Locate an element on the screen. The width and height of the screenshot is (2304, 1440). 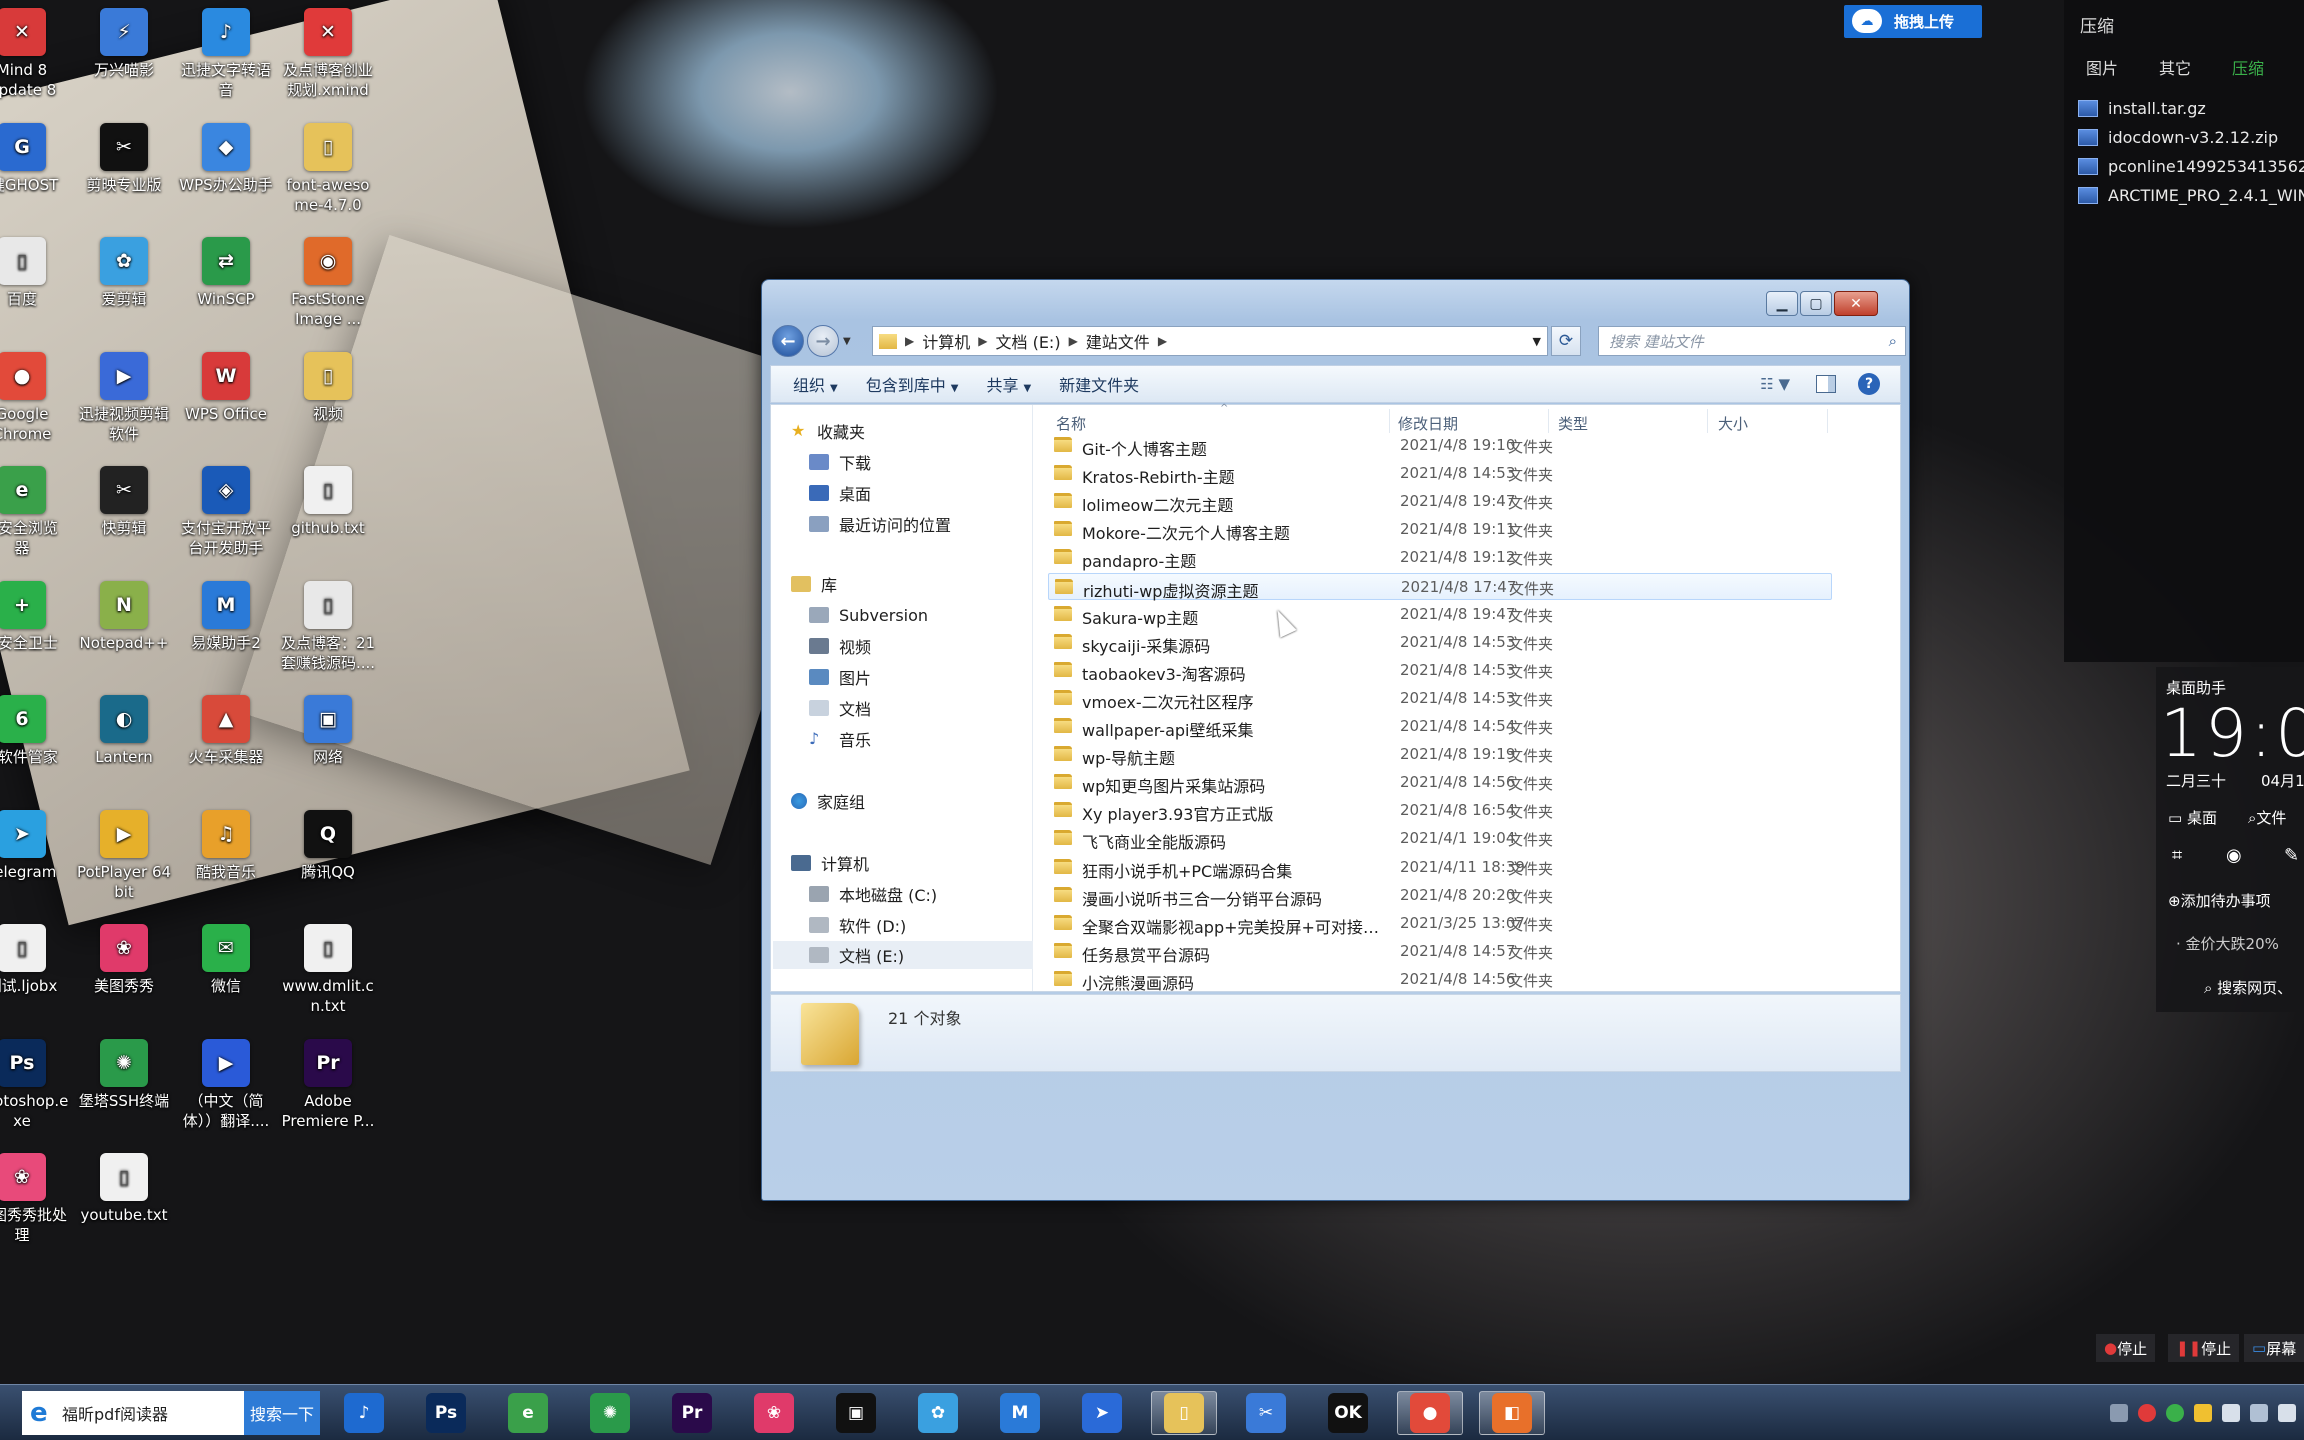
file-row: Sakura-wp主题 2021/4/8 19:47 文件夹 is located at coordinates (1440, 614).